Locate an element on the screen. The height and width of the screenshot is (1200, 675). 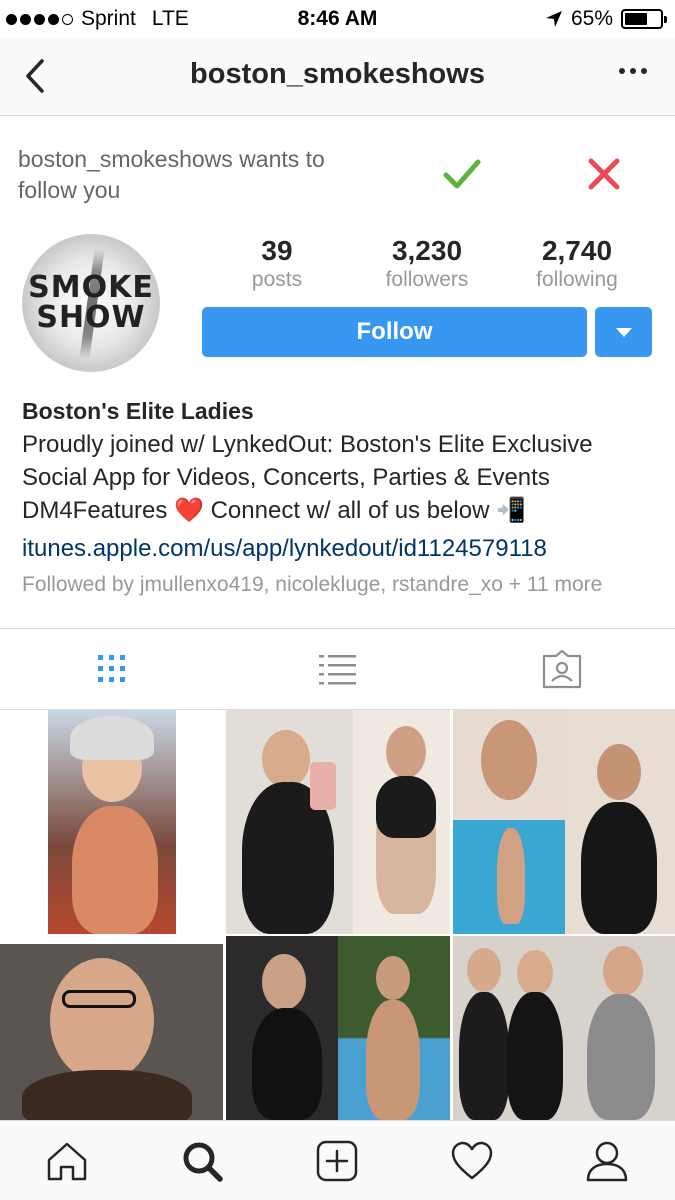
navigation-bar: boston_smokeshows is located at coordinates (337, 77).